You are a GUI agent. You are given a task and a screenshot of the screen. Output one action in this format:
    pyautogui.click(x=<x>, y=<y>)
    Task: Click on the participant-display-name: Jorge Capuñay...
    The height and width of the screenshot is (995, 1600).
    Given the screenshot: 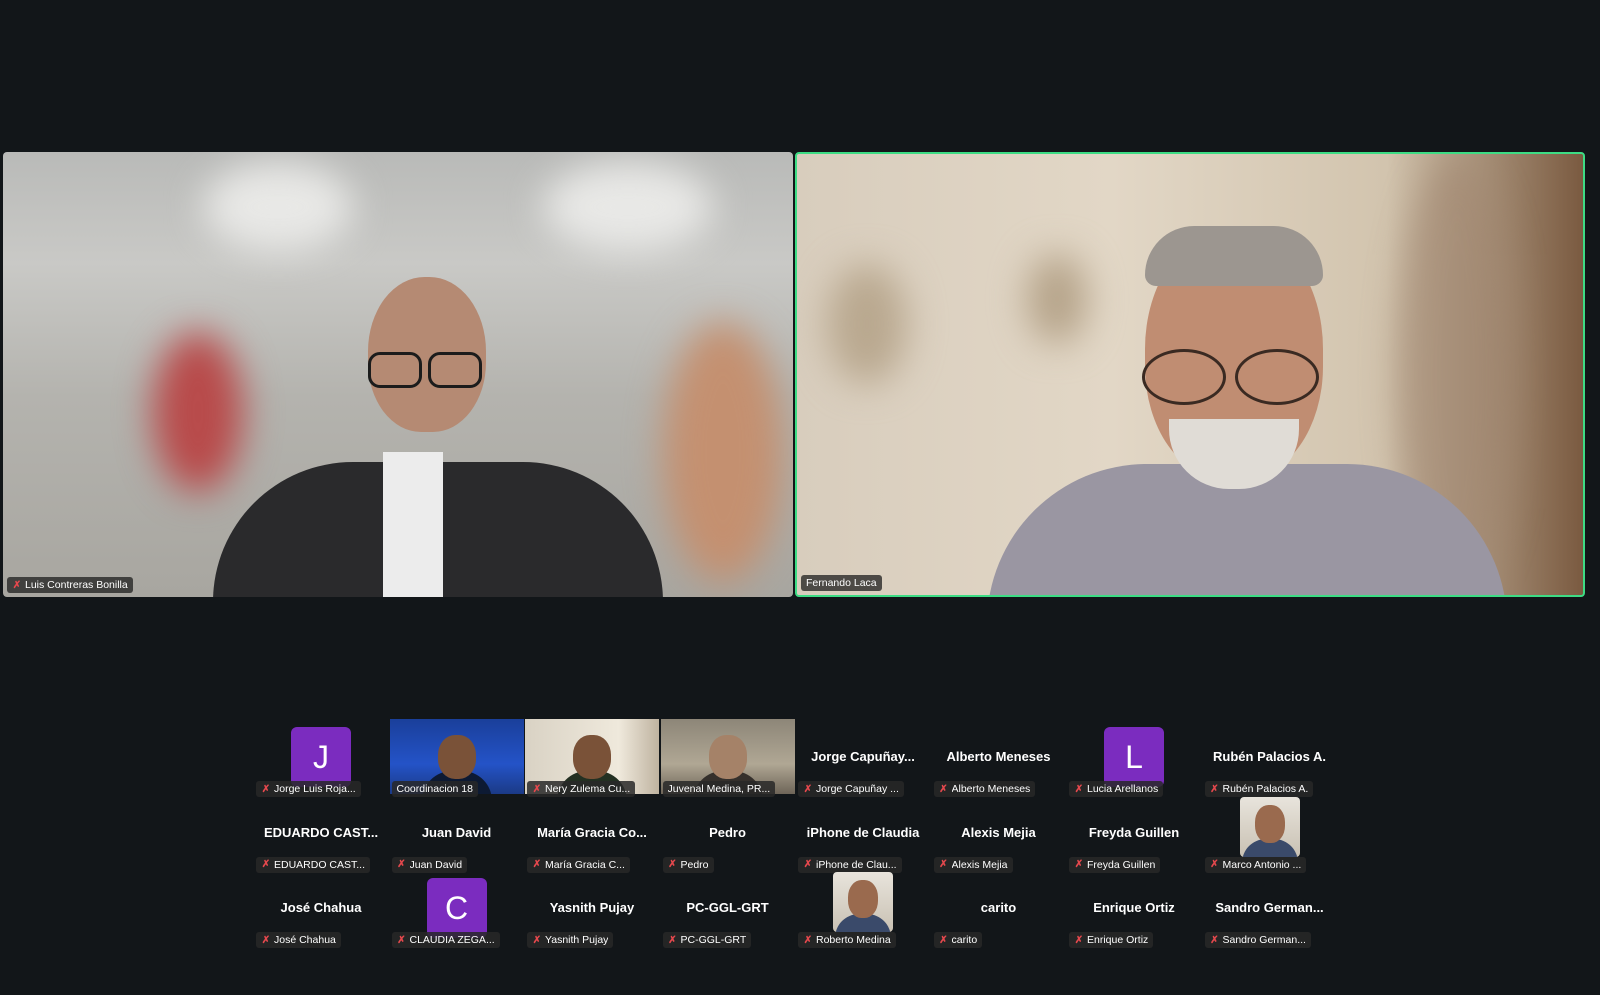 What is the action you would take?
    pyautogui.click(x=863, y=756)
    